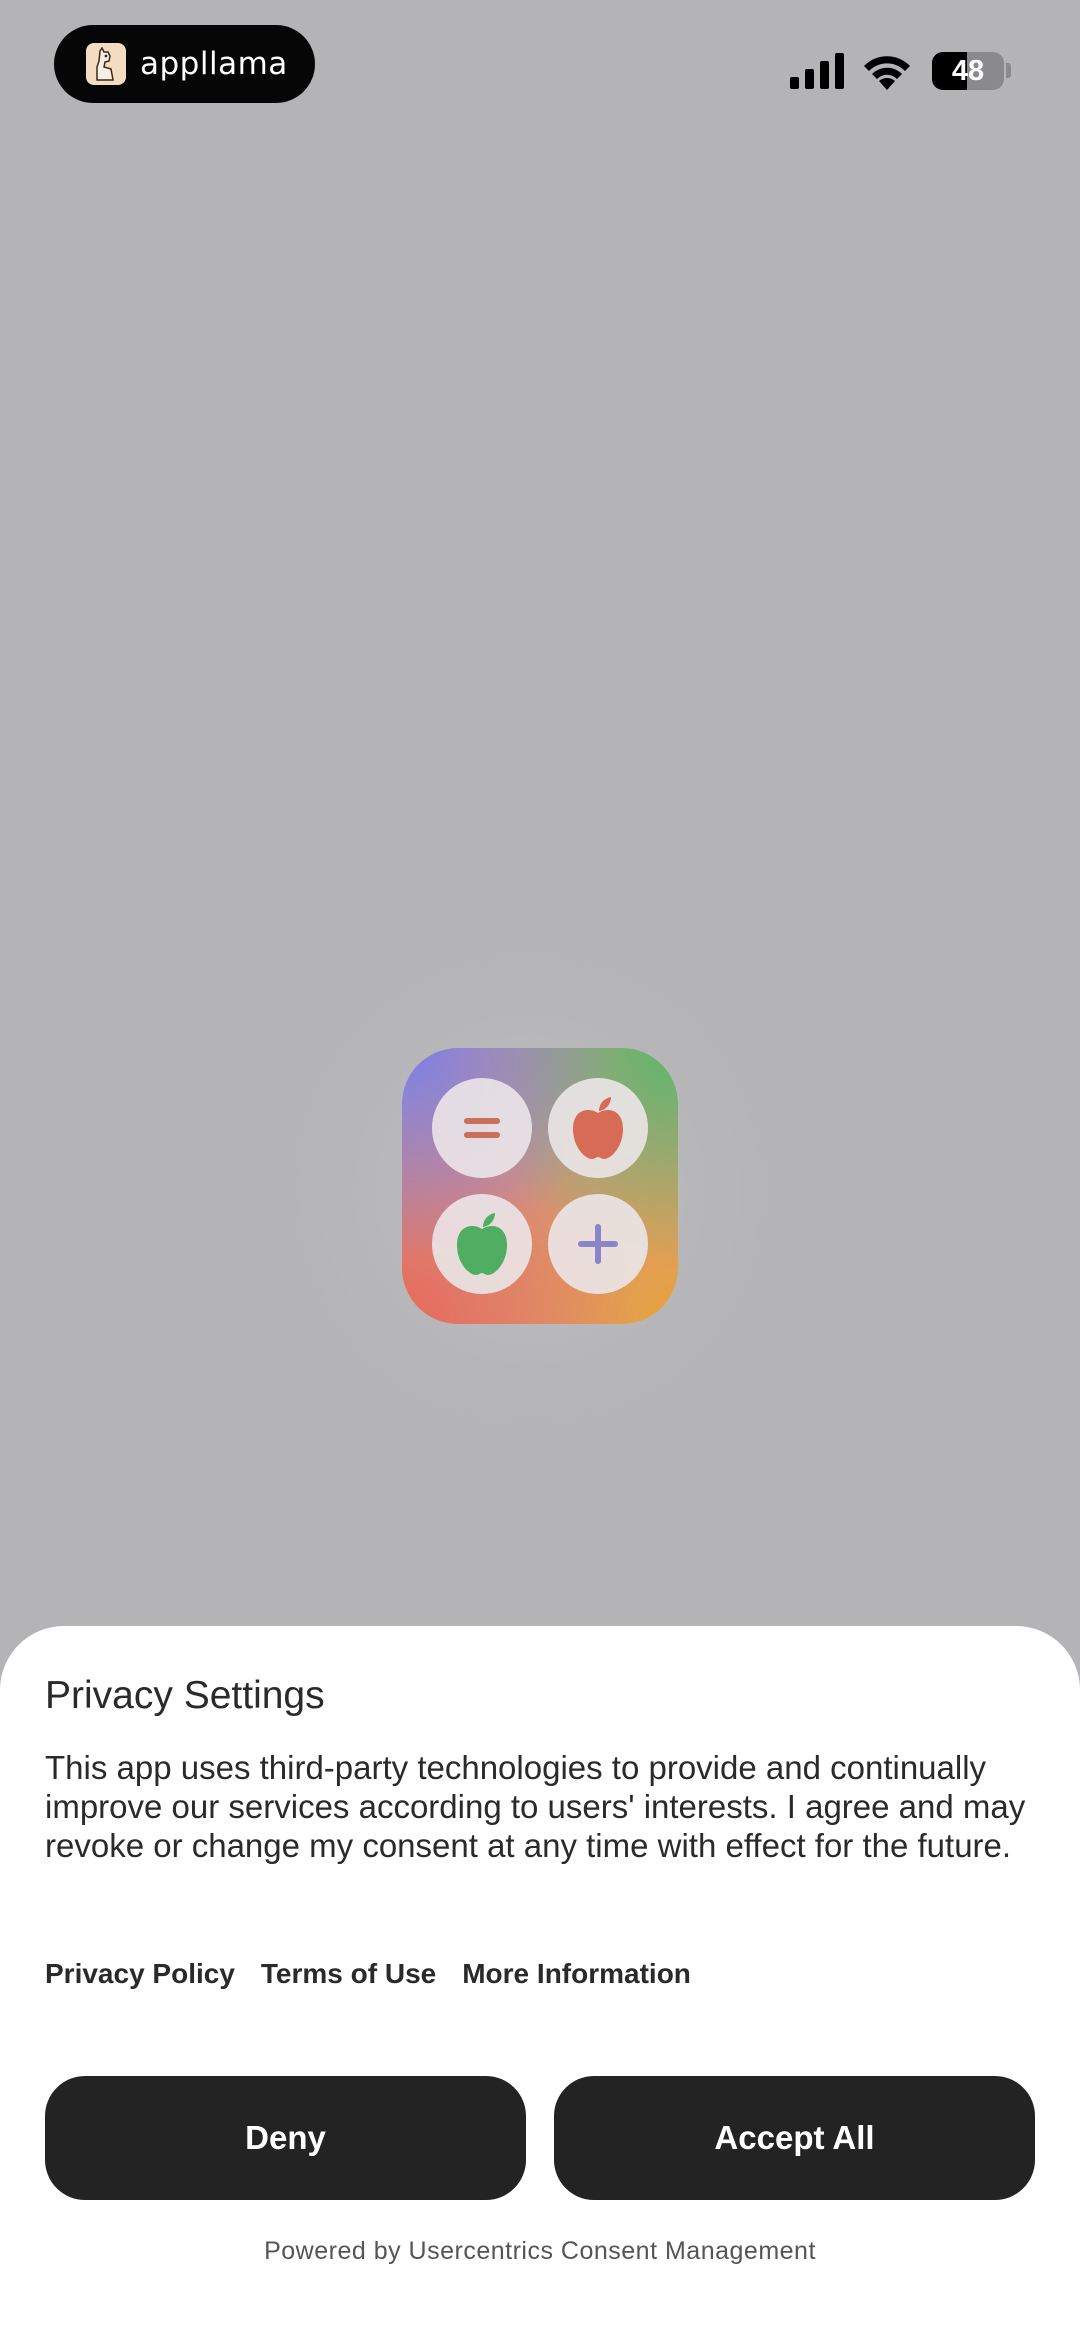  Describe the element at coordinates (285, 2138) in the screenshot. I see `deny-button: Deny` at that location.